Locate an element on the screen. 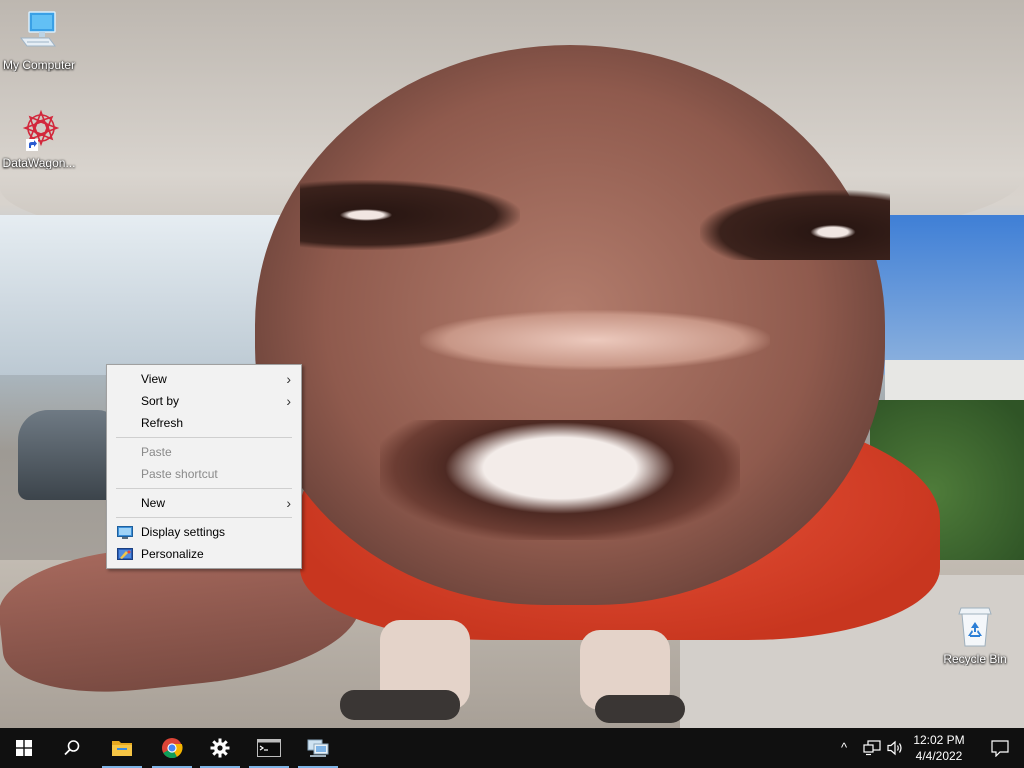  file-explorer-button is located at coordinates (122, 748).